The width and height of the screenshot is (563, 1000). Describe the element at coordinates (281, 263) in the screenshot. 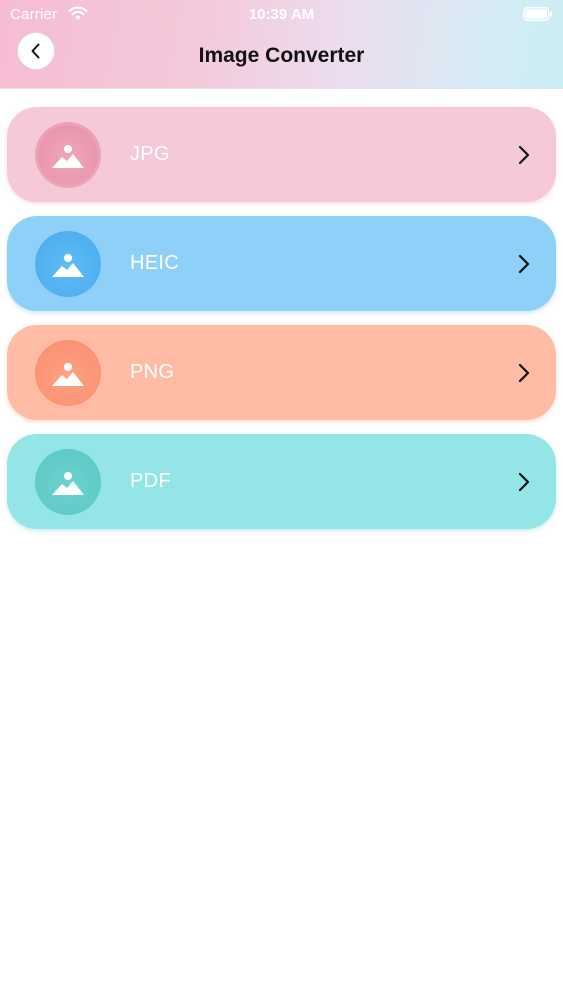

I see `format-item-heic: HEIC` at that location.